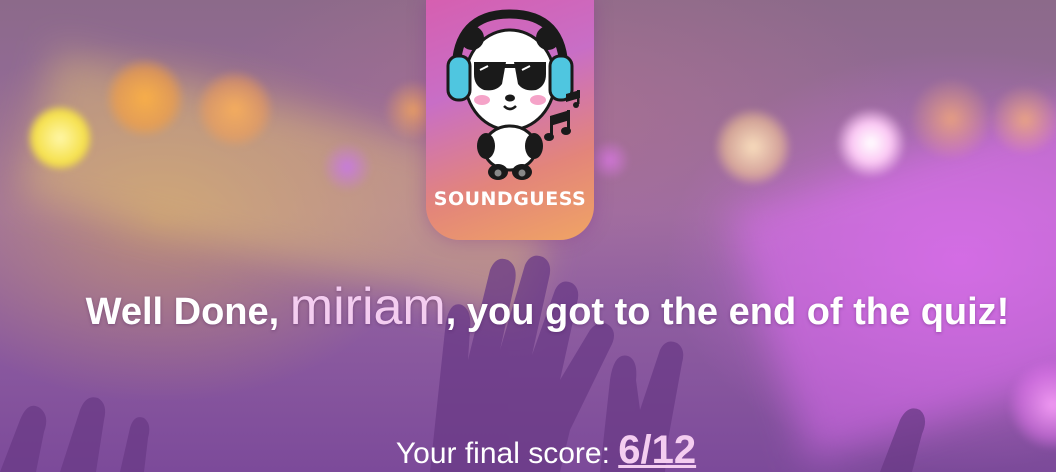 Image resolution: width=1056 pixels, height=472 pixels. What do you see at coordinates (187, 312) in the screenshot?
I see `greeting-prefix: Well Done,` at bounding box center [187, 312].